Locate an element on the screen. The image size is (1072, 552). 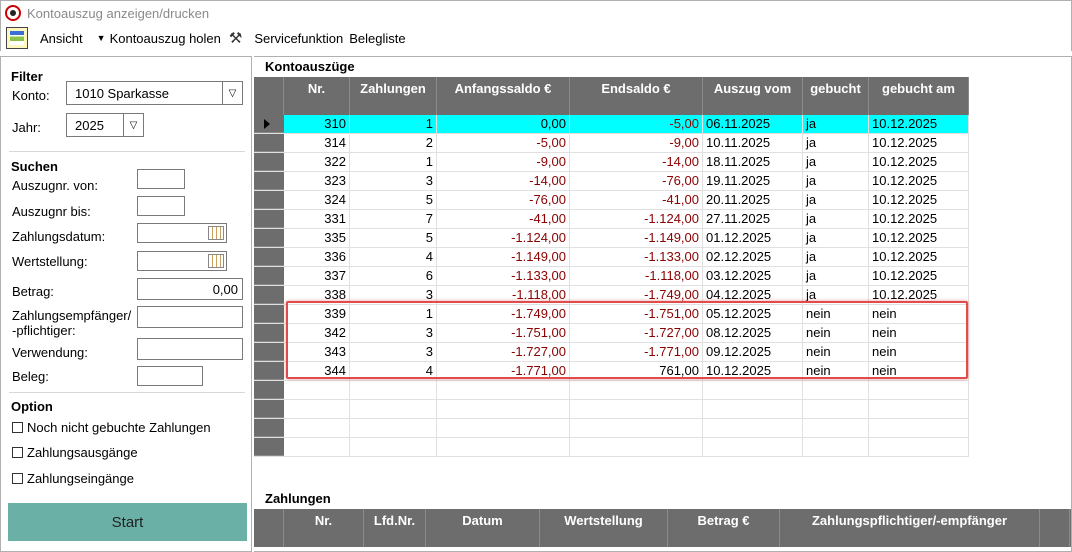
menu-ansicht: Ansicht is located at coordinates (61, 38).